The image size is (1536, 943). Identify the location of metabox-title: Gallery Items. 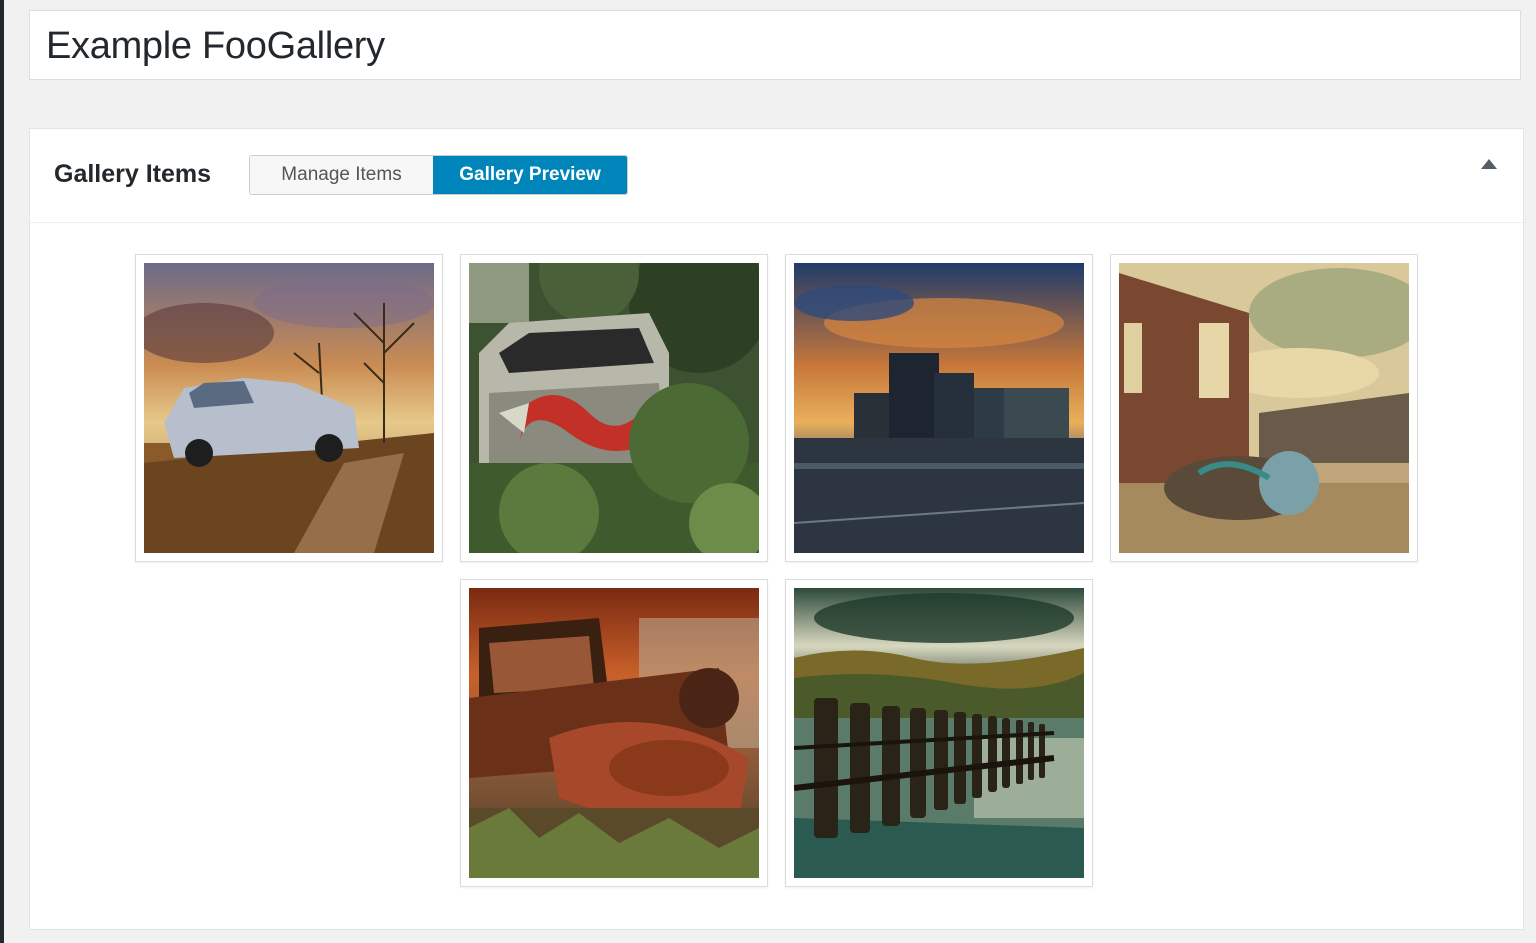
(133, 174).